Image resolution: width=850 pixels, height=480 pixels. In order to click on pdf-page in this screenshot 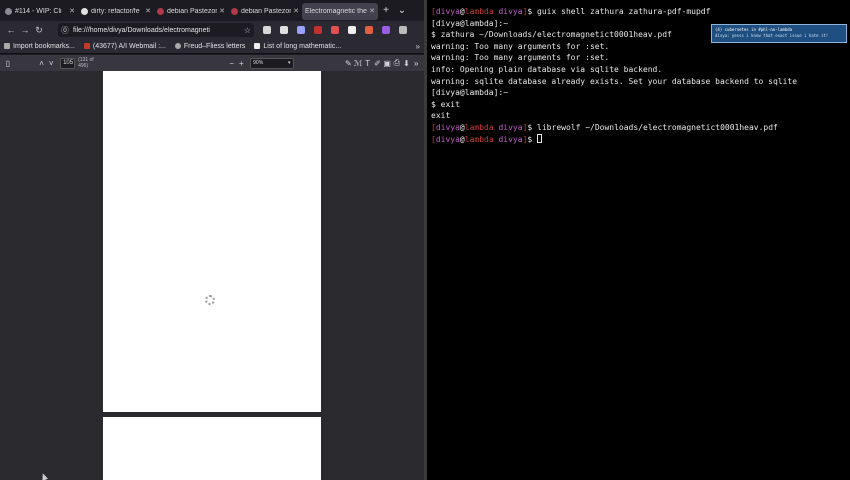, I will do `click(212, 448)`.